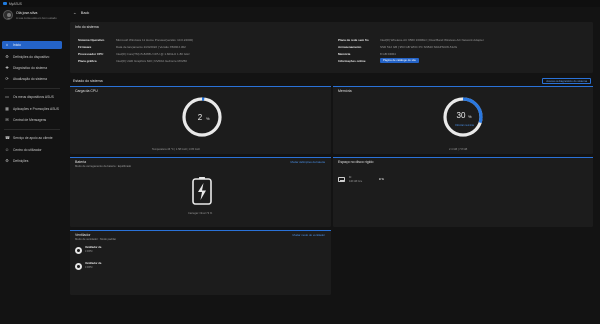  What do you see at coordinates (7, 108) in the screenshot?
I see `apps-icon: ▦` at bounding box center [7, 108].